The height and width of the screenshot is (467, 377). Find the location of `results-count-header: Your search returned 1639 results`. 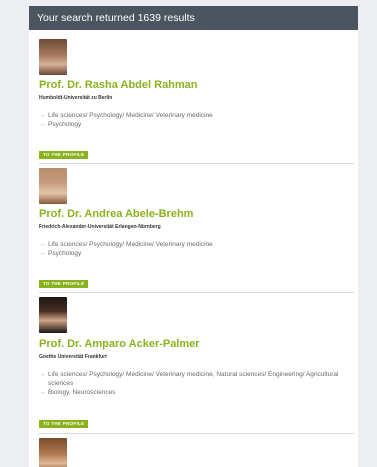

results-count-header: Your search returned 1639 results is located at coordinates (193, 18).